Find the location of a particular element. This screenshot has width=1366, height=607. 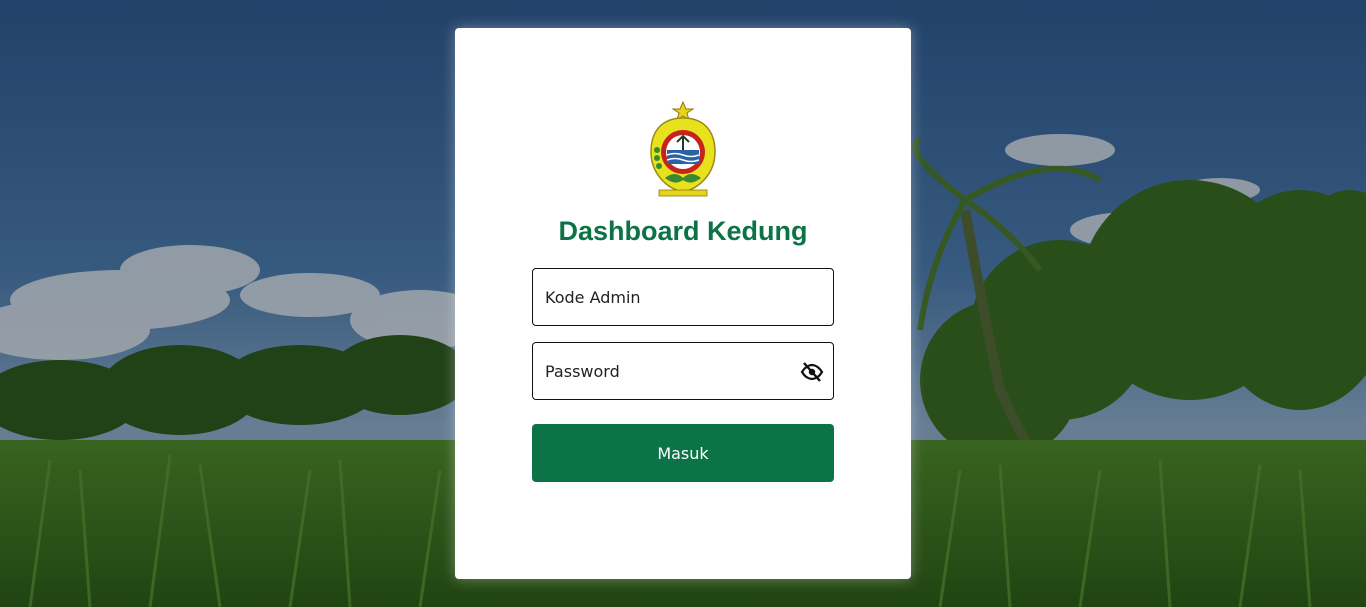

login-button: Masuk is located at coordinates (683, 453).